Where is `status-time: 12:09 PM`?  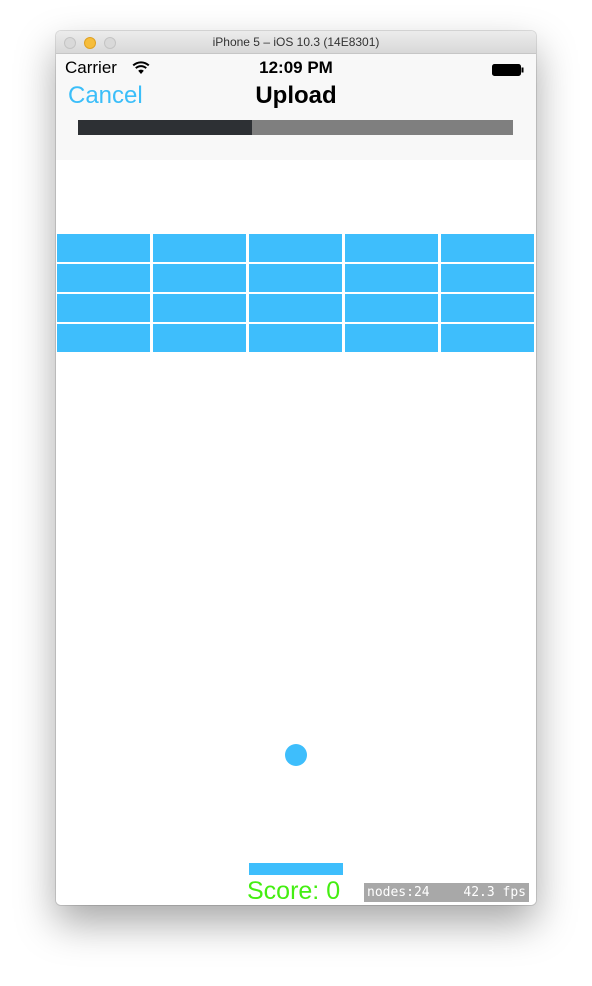
status-time: 12:09 PM is located at coordinates (296, 67).